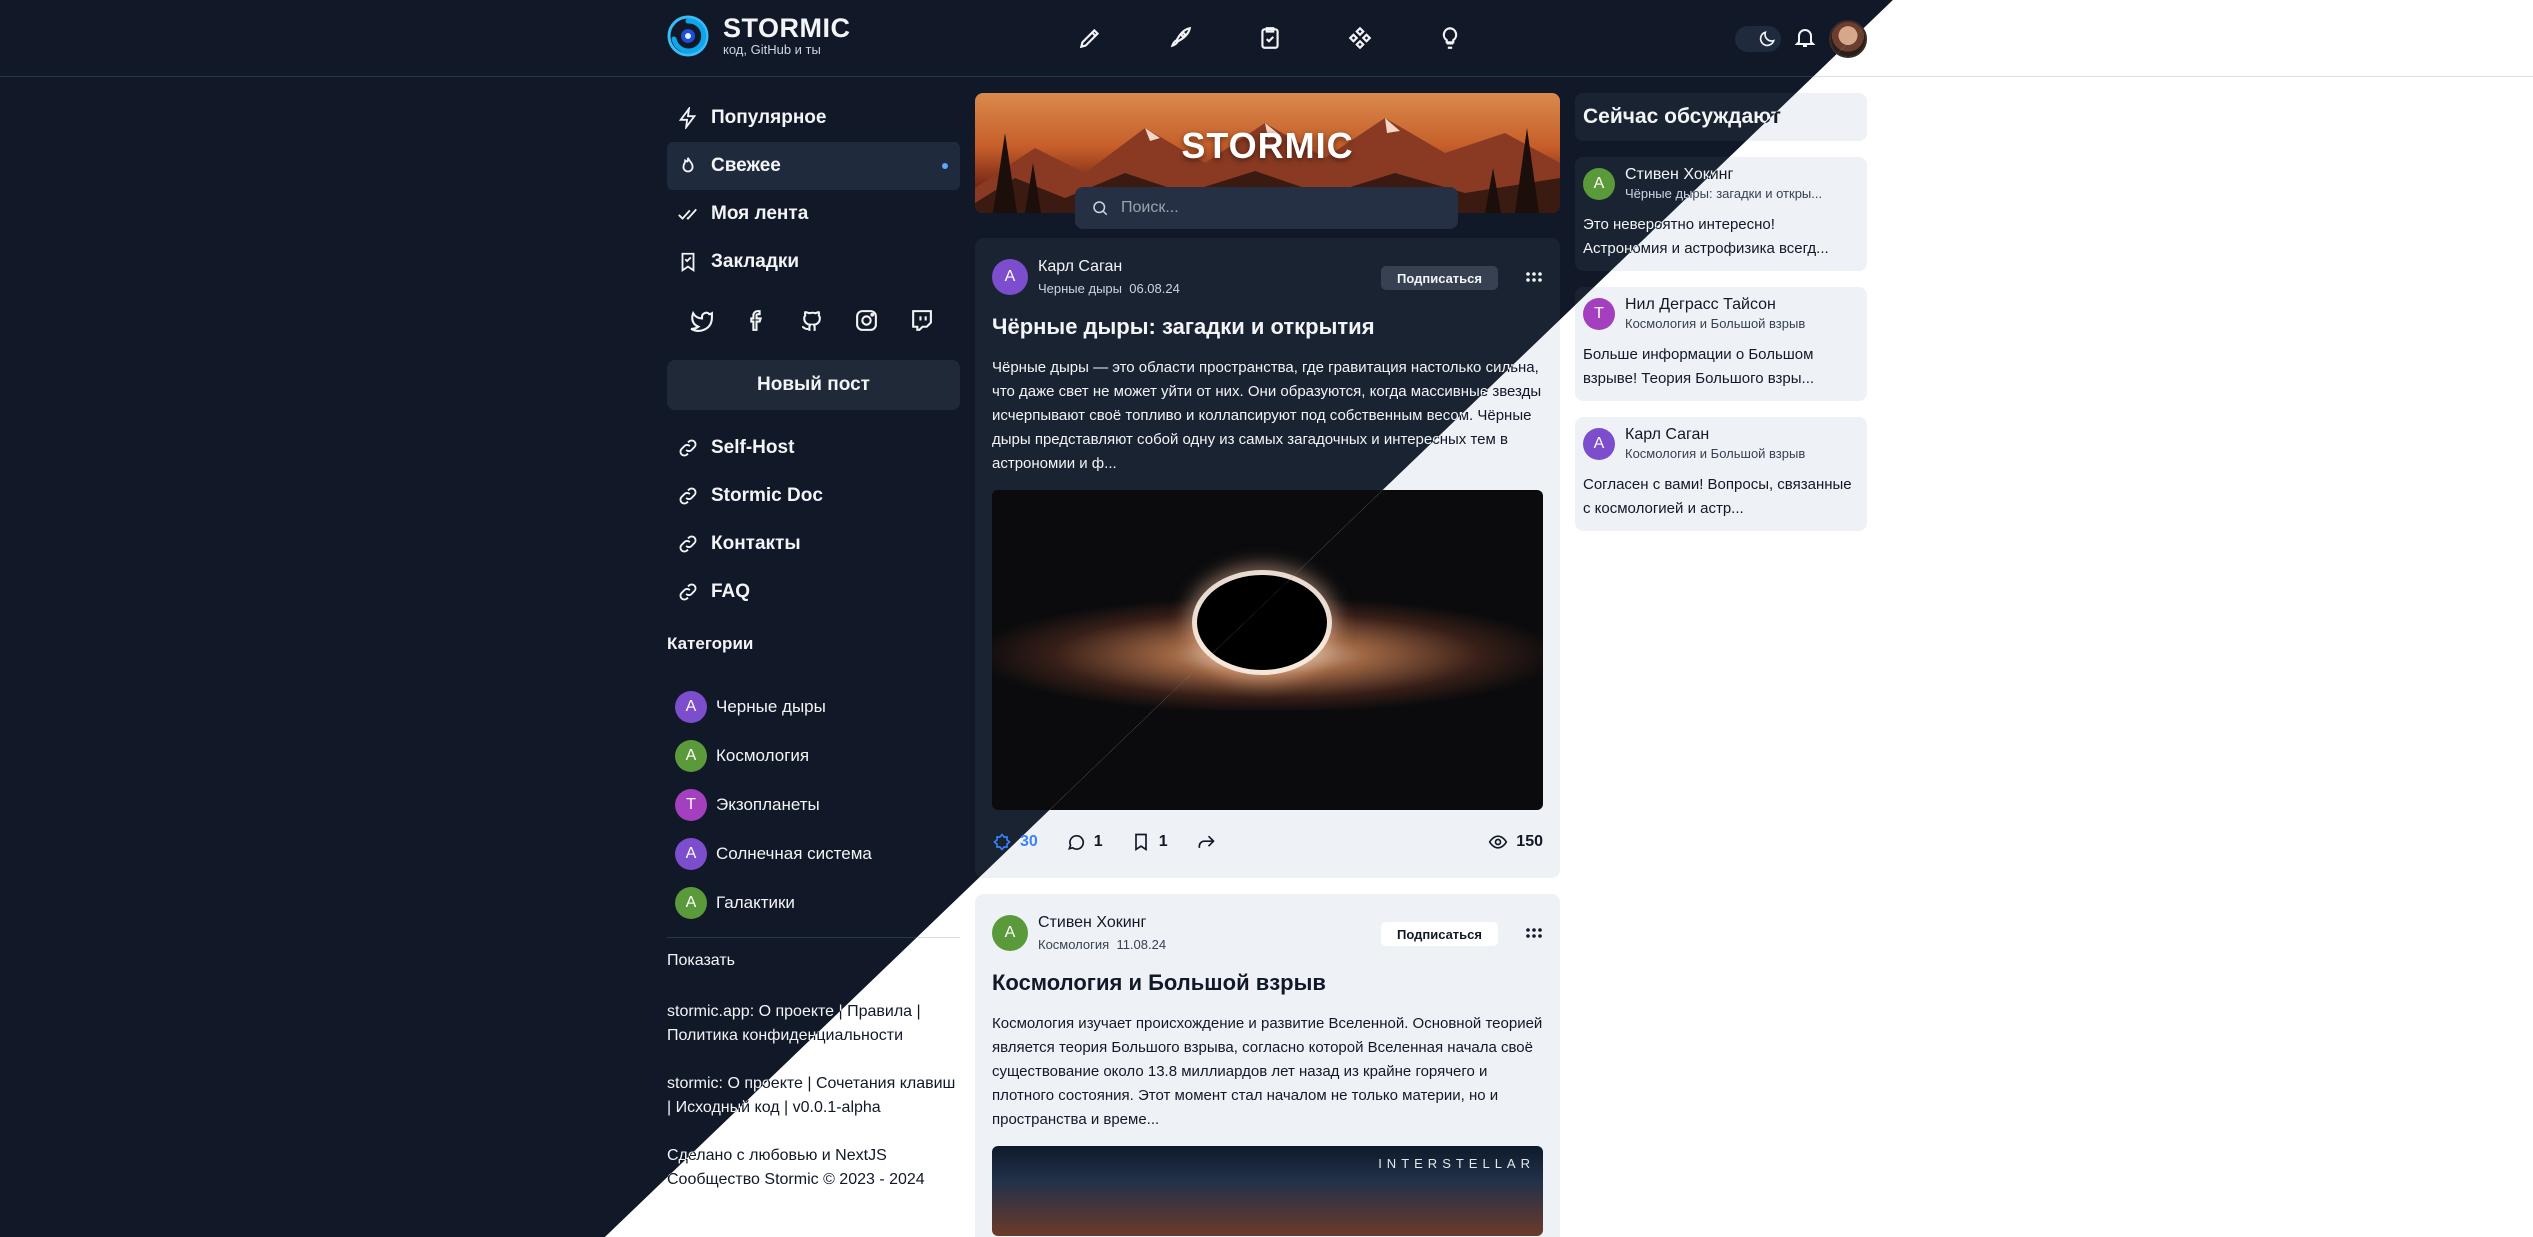 This screenshot has width=2533, height=1237. What do you see at coordinates (1090, 38) in the screenshot?
I see `pencil-icon` at bounding box center [1090, 38].